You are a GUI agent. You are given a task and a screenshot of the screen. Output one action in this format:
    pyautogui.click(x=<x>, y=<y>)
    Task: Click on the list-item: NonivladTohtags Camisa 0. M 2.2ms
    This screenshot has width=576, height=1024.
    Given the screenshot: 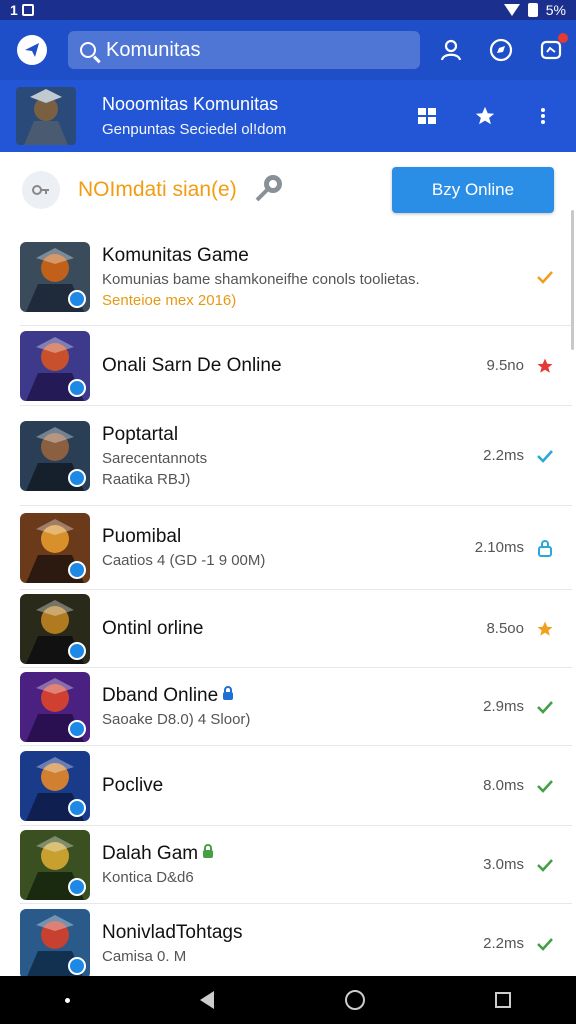 What is the action you would take?
    pyautogui.click(x=296, y=940)
    